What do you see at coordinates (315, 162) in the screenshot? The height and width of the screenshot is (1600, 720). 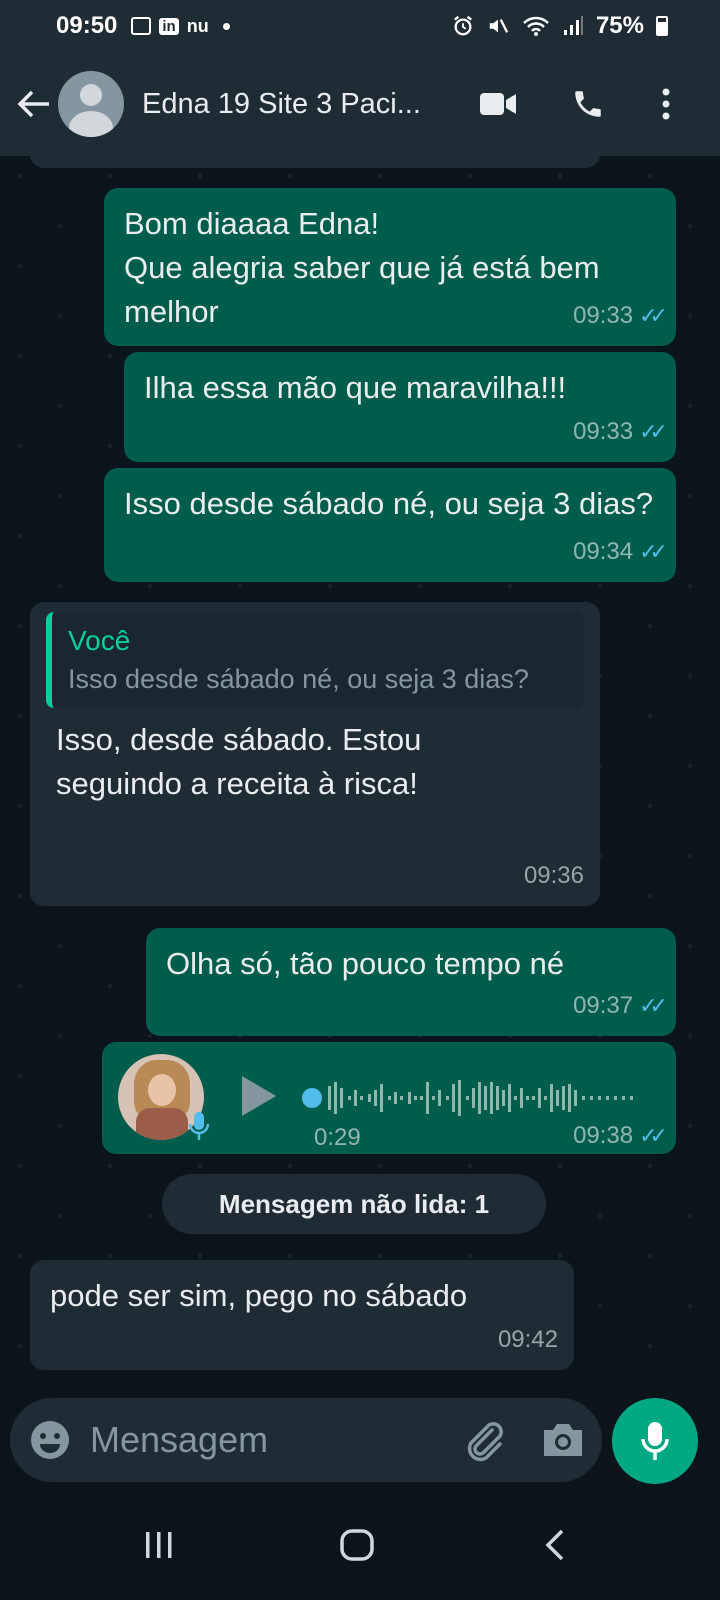 I see `previous-message-edge` at bounding box center [315, 162].